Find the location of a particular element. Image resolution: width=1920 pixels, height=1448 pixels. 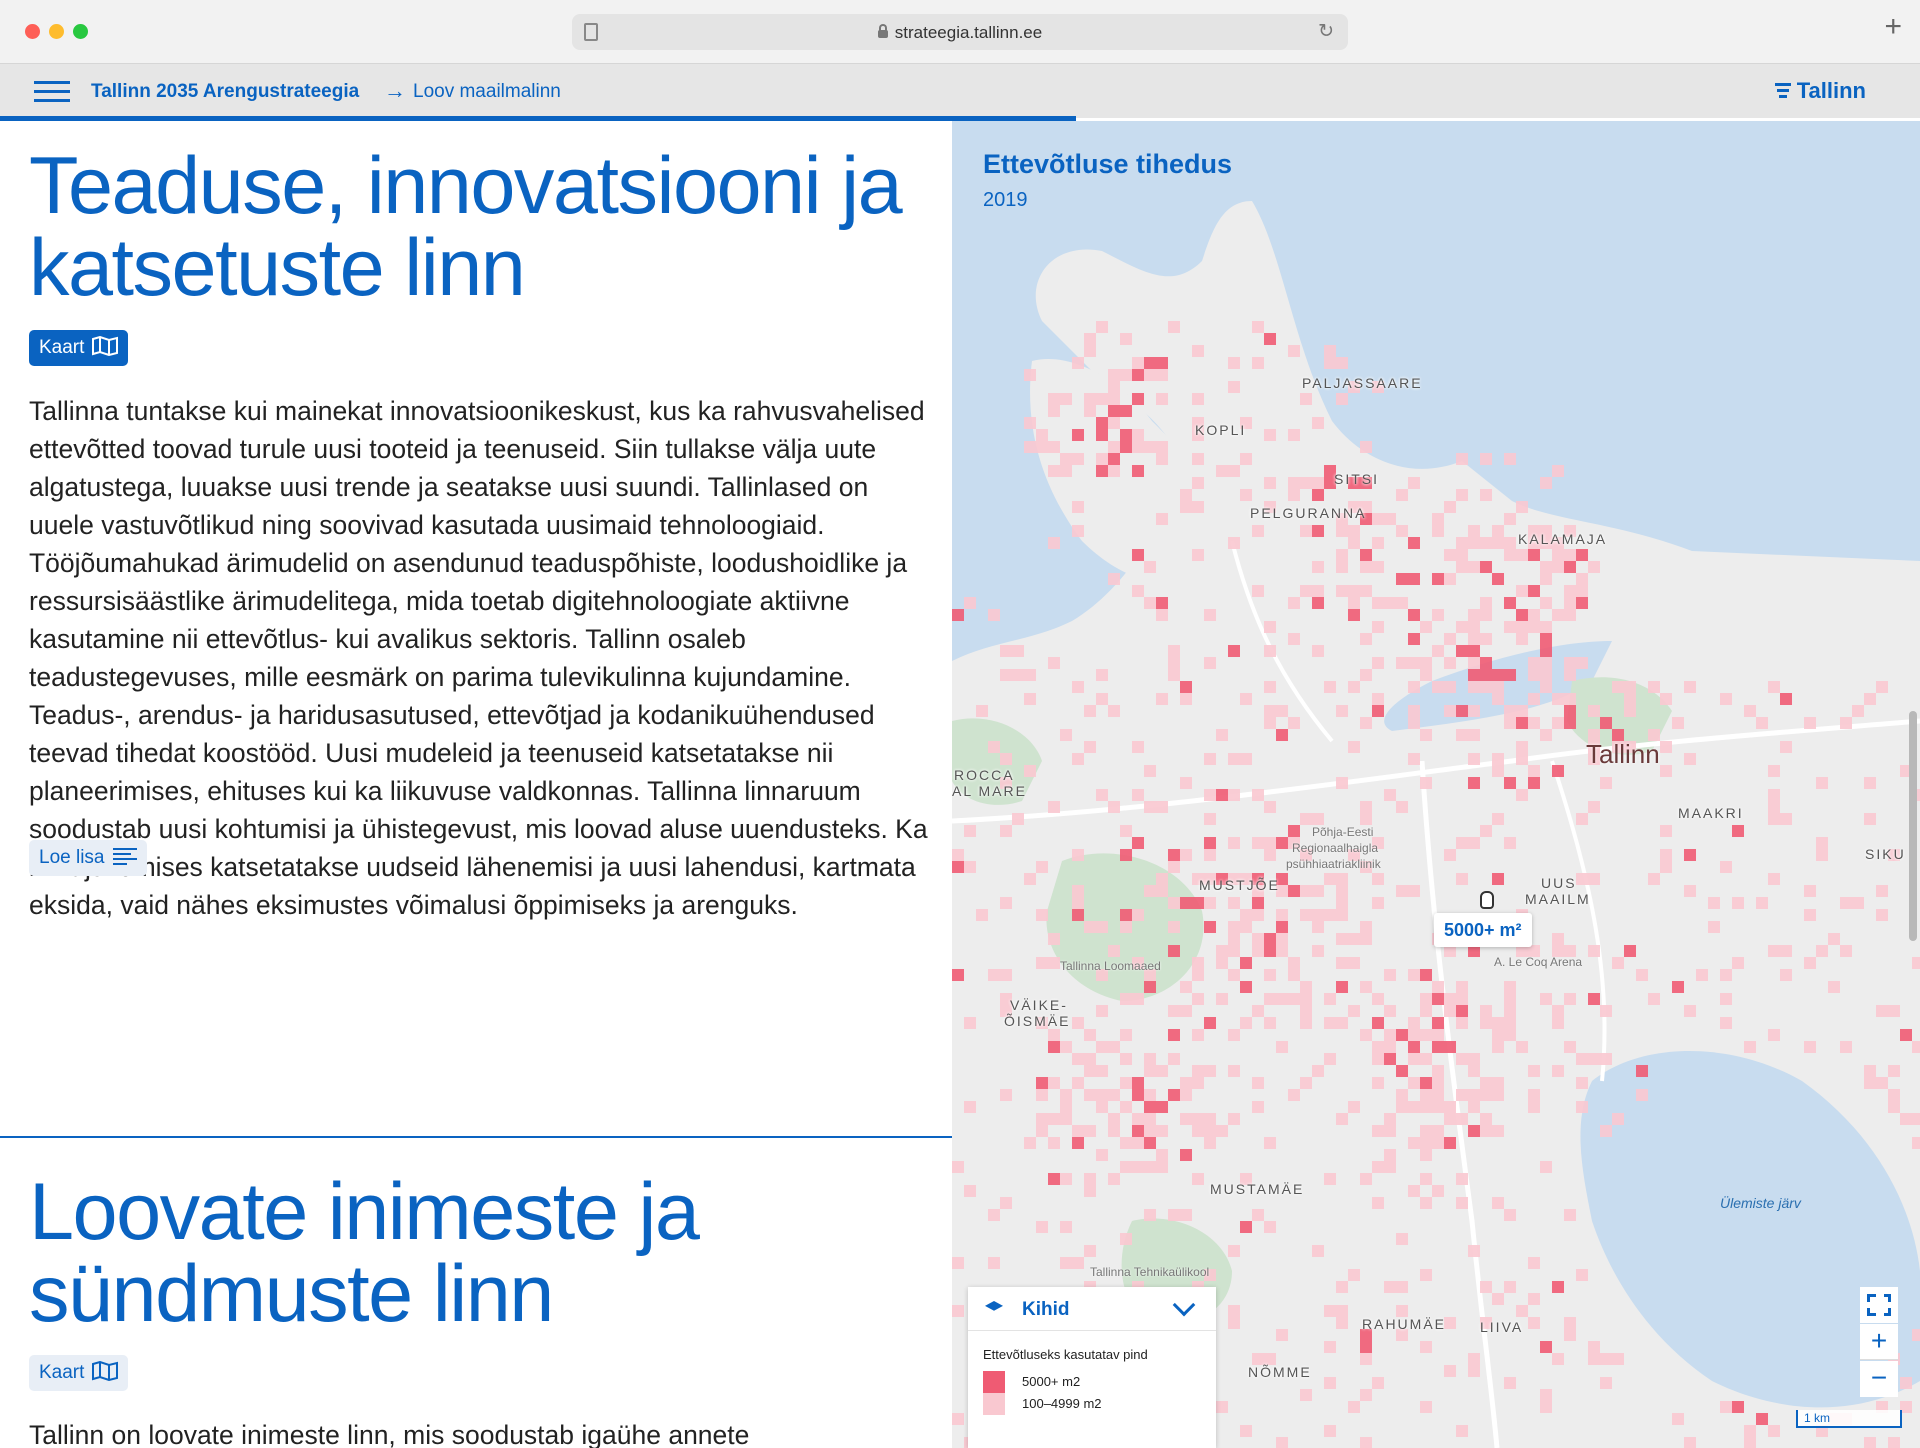

fullscreen-button is located at coordinates (1879, 1305).